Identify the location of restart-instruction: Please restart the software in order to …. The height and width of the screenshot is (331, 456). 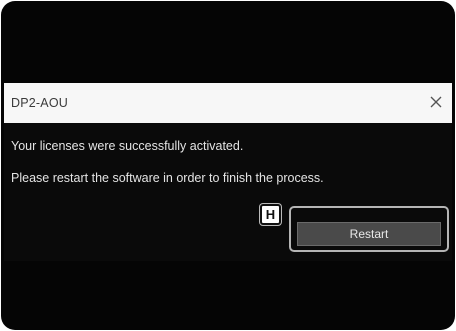
(167, 178).